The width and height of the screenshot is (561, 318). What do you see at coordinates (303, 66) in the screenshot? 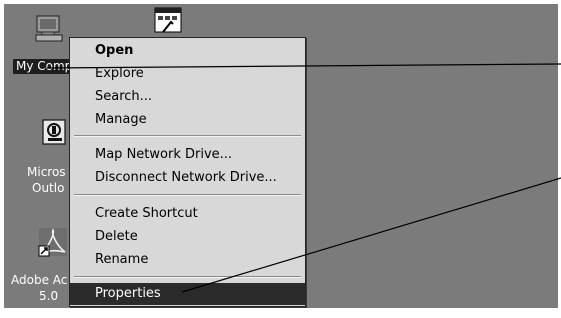
I see `callout-line-my-computer` at bounding box center [303, 66].